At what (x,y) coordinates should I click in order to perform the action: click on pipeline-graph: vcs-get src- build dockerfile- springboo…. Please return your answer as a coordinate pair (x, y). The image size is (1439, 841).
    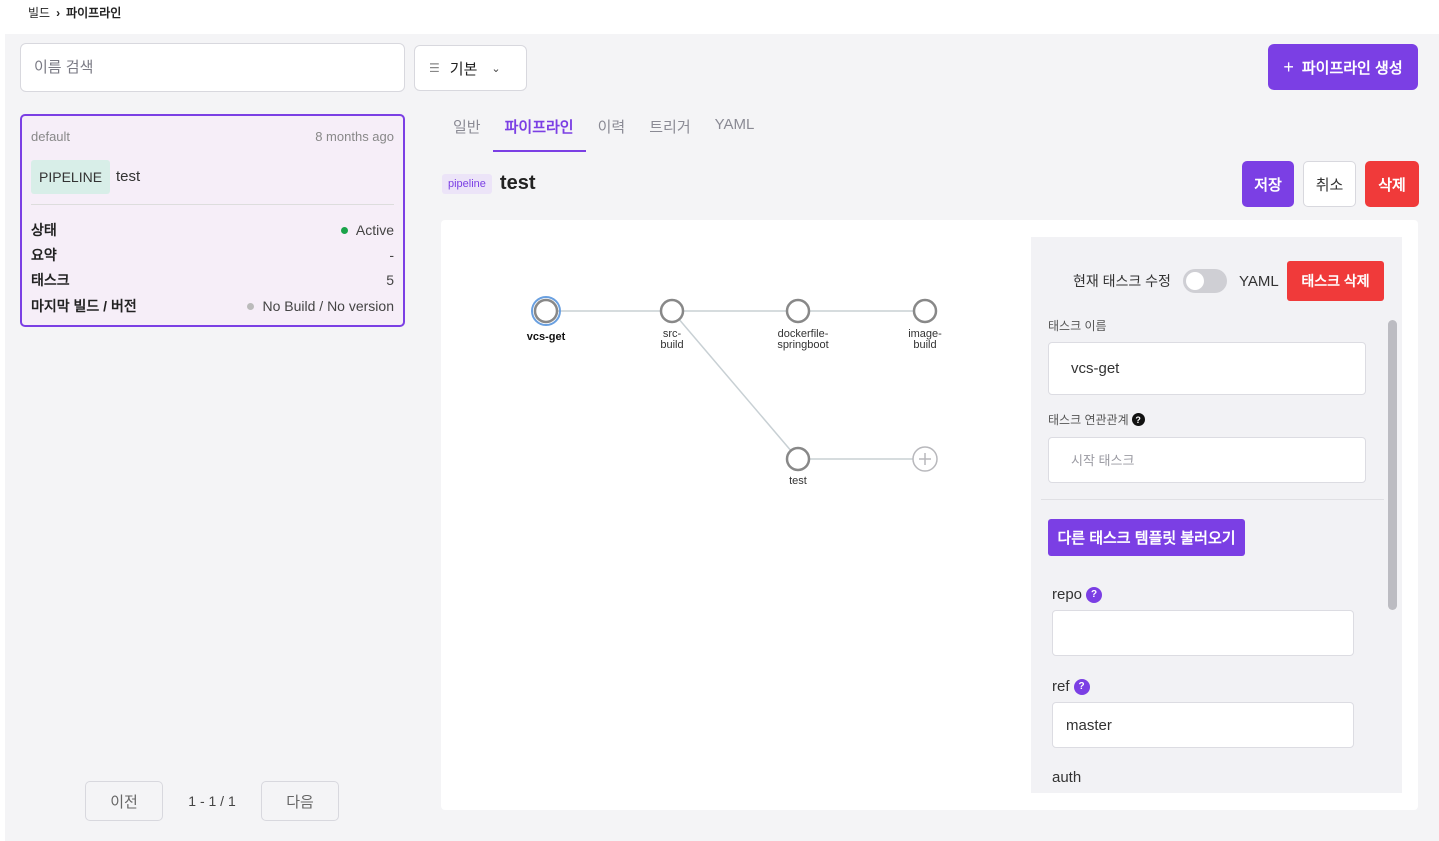
    Looking at the image, I should click on (734, 391).